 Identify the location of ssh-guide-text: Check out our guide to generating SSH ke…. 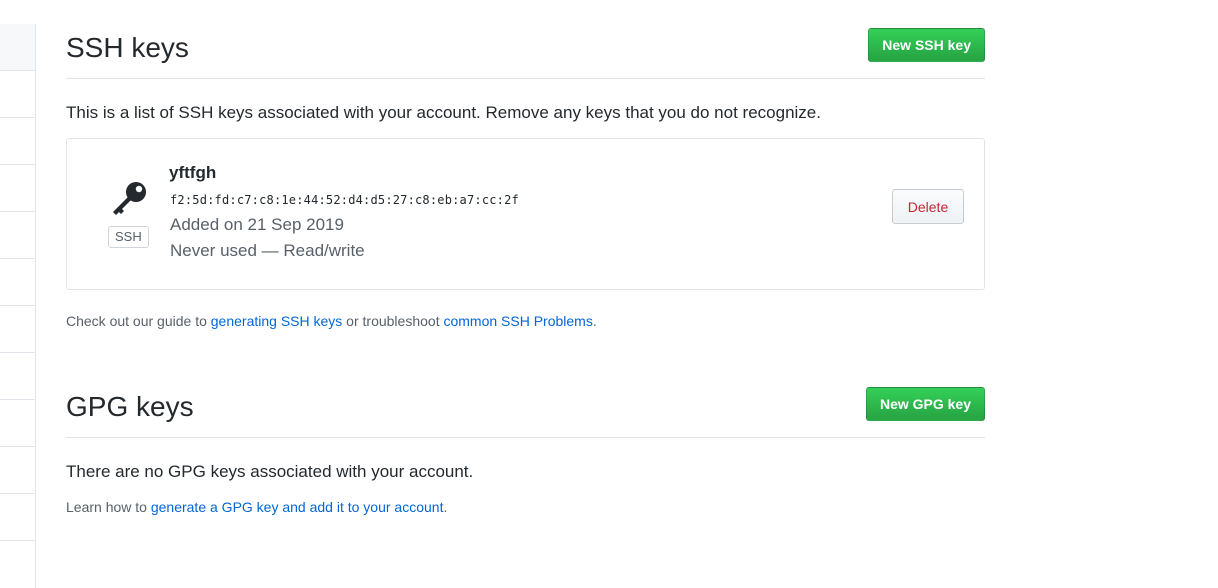
(331, 321).